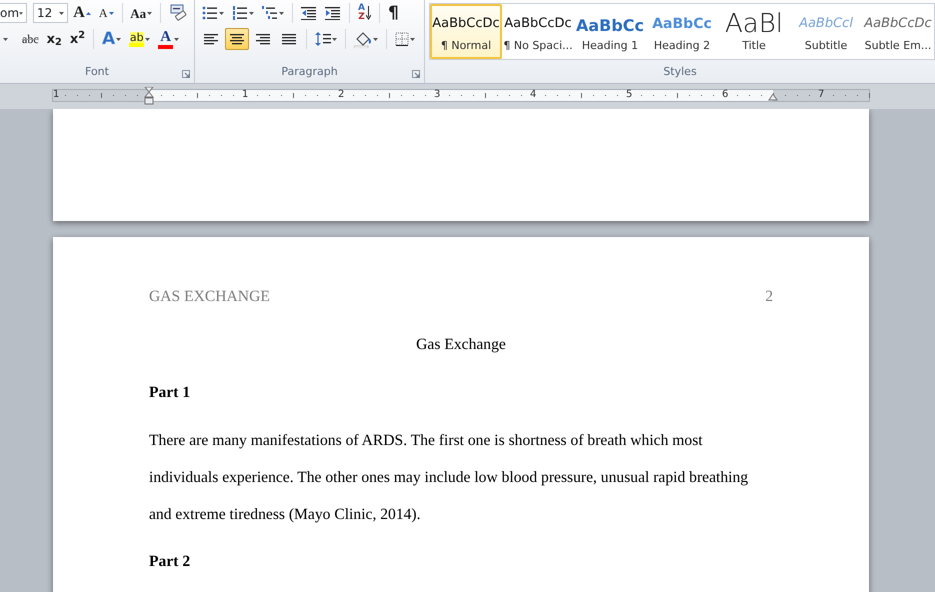  Describe the element at coordinates (141, 13) in the screenshot. I see `change-case-button: Aa` at that location.